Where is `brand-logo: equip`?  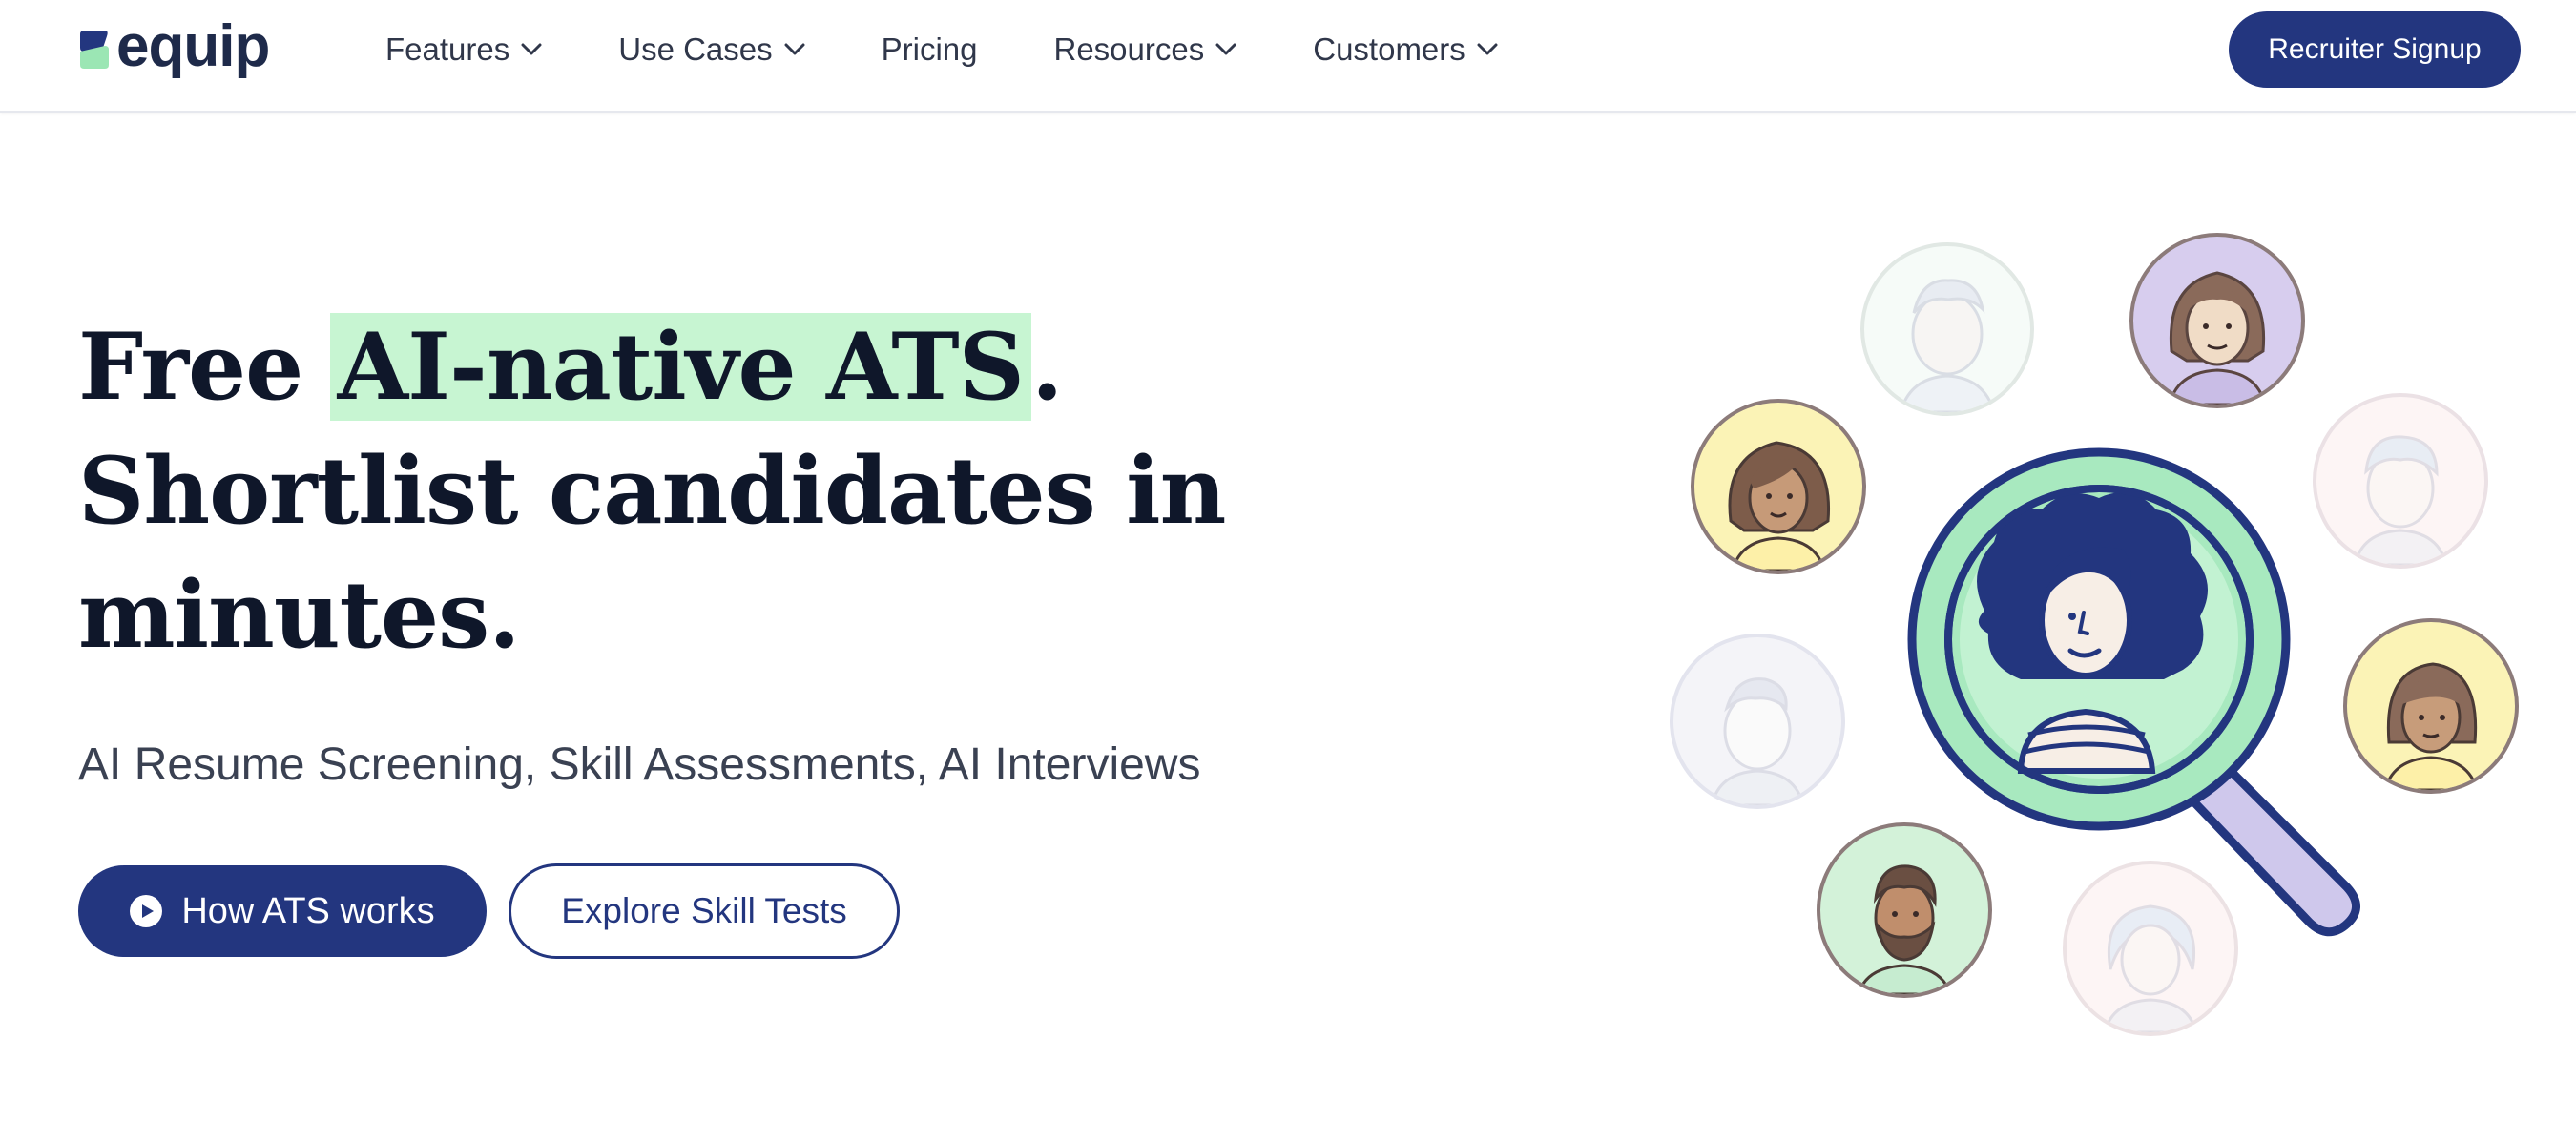
brand-logo: equip is located at coordinates (173, 46).